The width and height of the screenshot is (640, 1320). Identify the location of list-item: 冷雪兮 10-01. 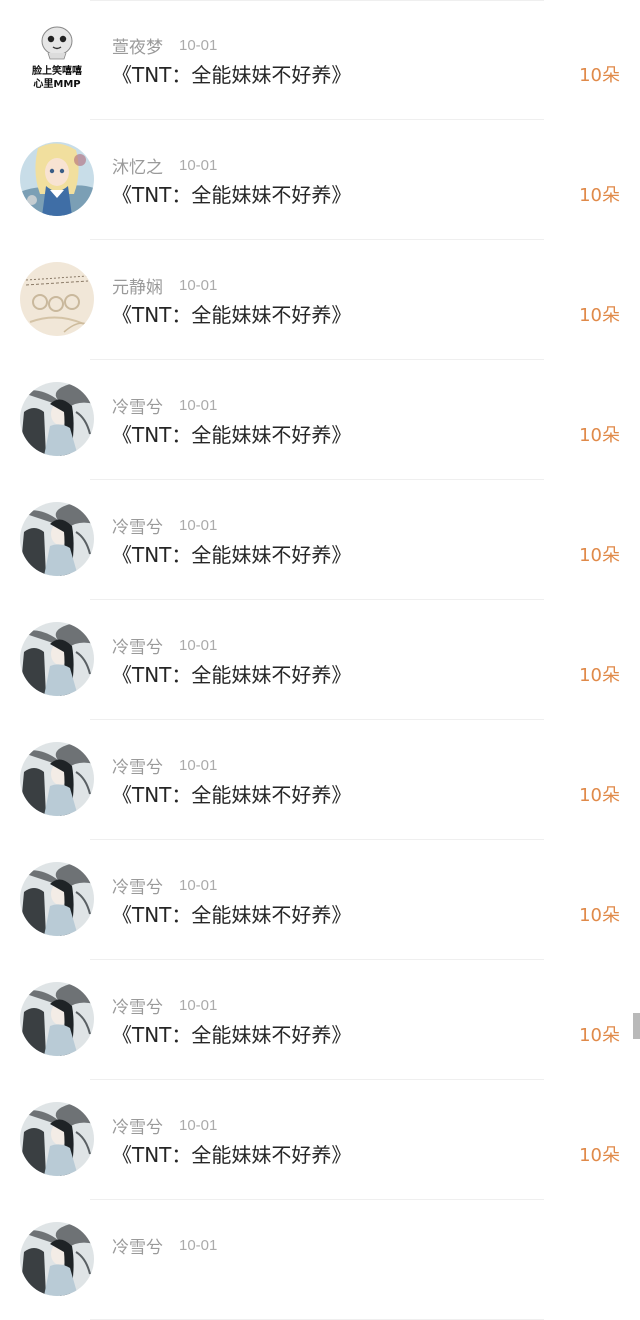
(320, 1260).